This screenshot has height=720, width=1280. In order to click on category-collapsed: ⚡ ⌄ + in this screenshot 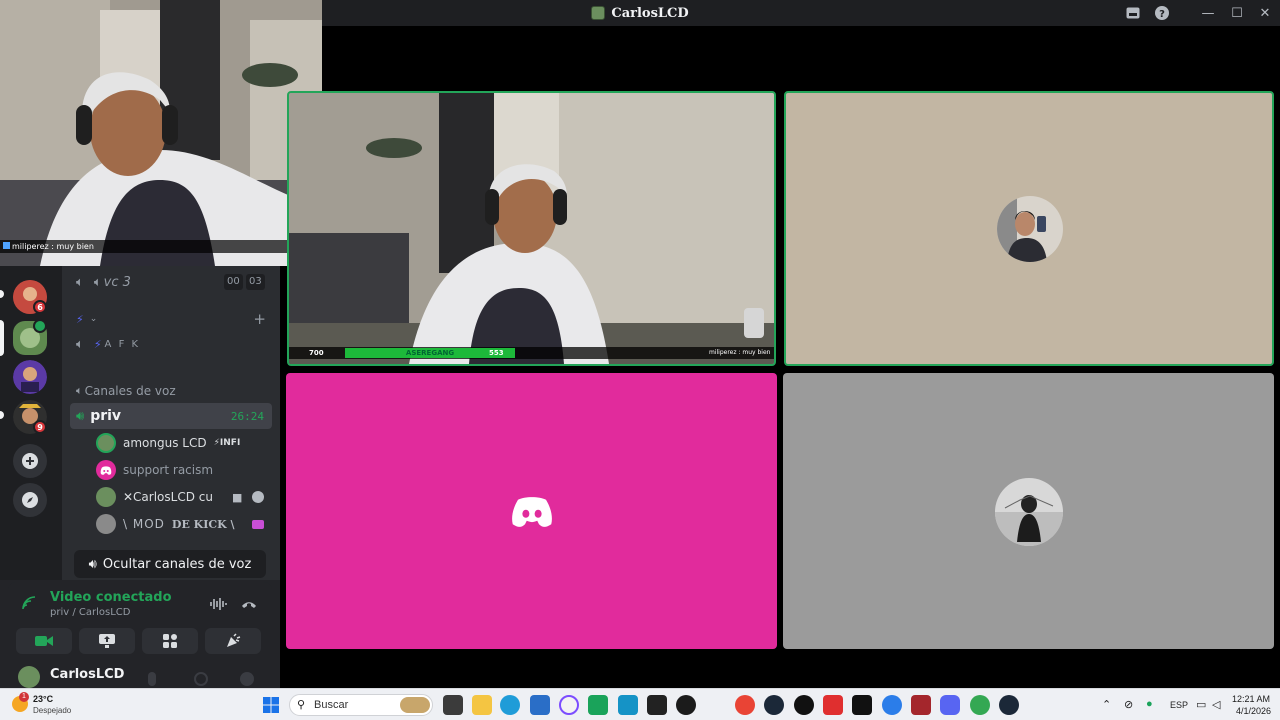, I will do `click(171, 319)`.